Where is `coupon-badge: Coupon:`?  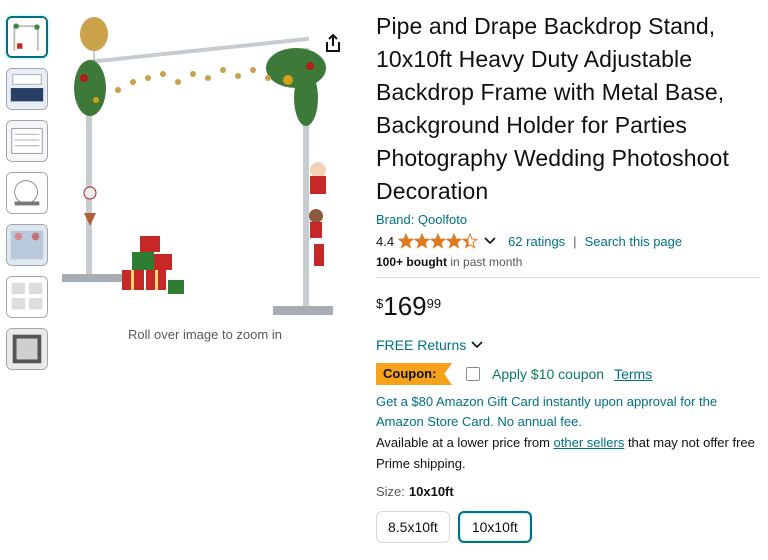 coupon-badge: Coupon: is located at coordinates (414, 374).